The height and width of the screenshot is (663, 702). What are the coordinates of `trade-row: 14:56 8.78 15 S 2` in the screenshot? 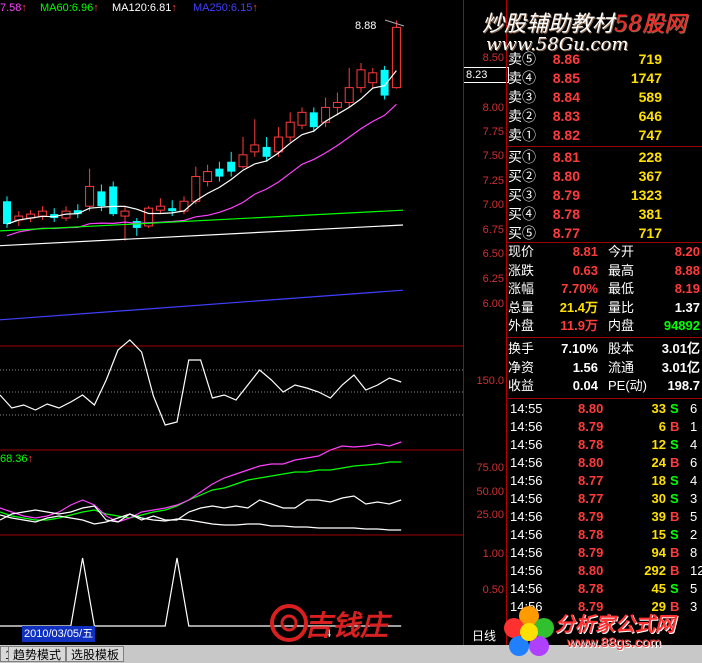 It's located at (605, 535).